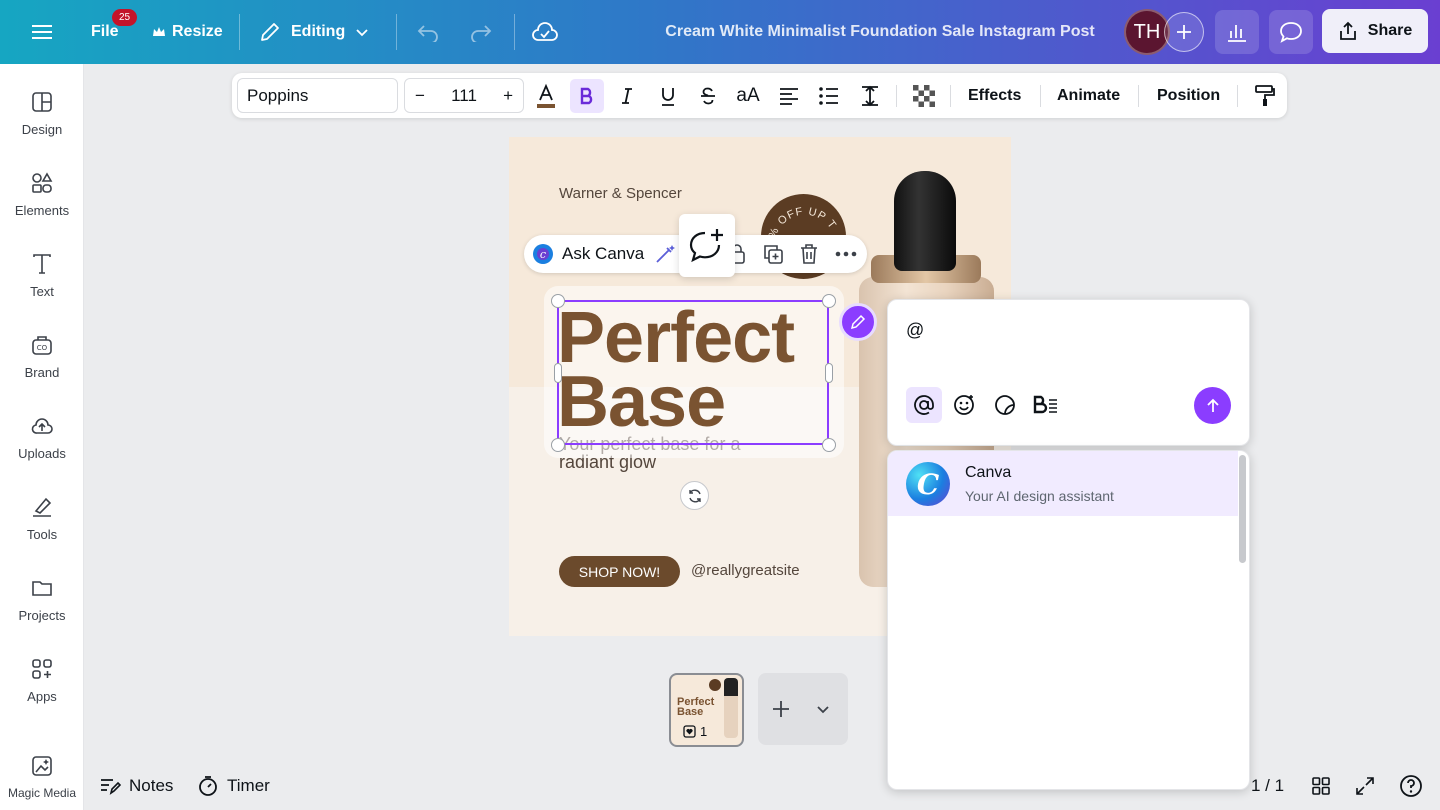 The width and height of the screenshot is (1440, 810). What do you see at coordinates (1063, 483) in the screenshot?
I see `mention-item-canva: C Canva Your AI design assistant` at bounding box center [1063, 483].